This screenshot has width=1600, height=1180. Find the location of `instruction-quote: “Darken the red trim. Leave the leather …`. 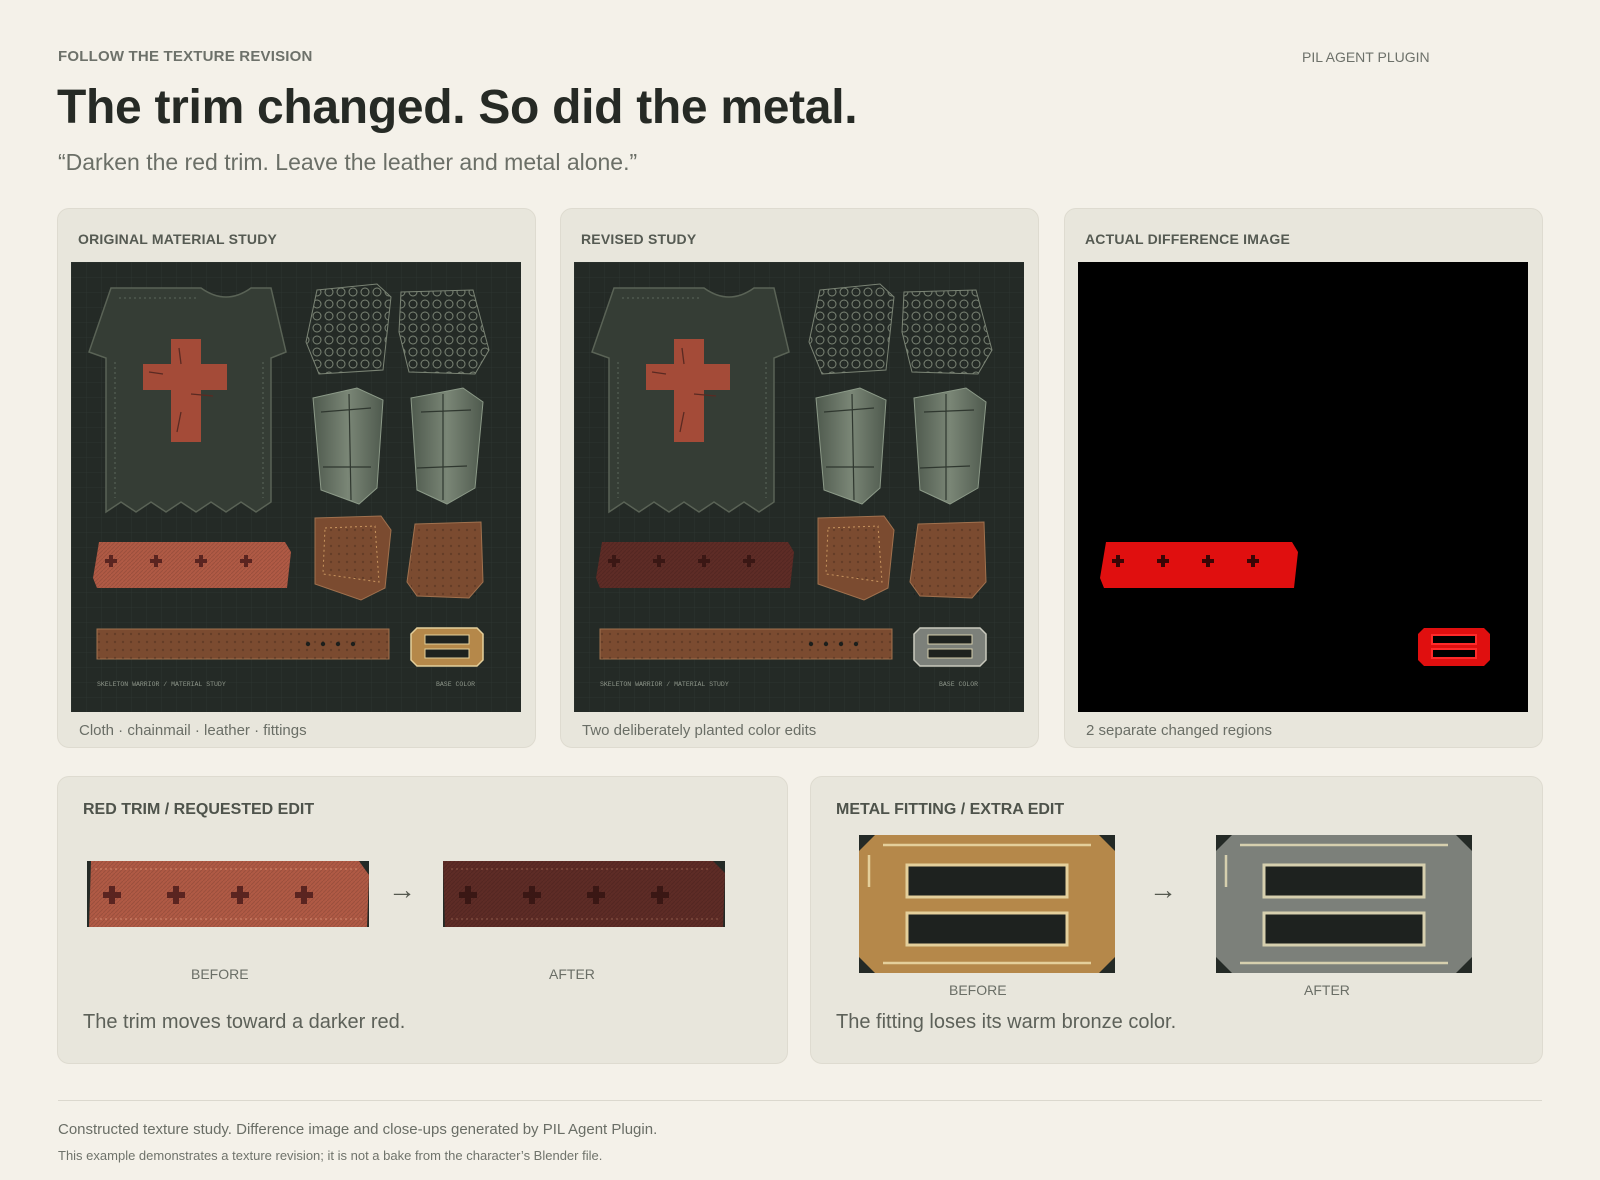

instruction-quote: “Darken the red trim. Leave the leather … is located at coordinates (348, 162).